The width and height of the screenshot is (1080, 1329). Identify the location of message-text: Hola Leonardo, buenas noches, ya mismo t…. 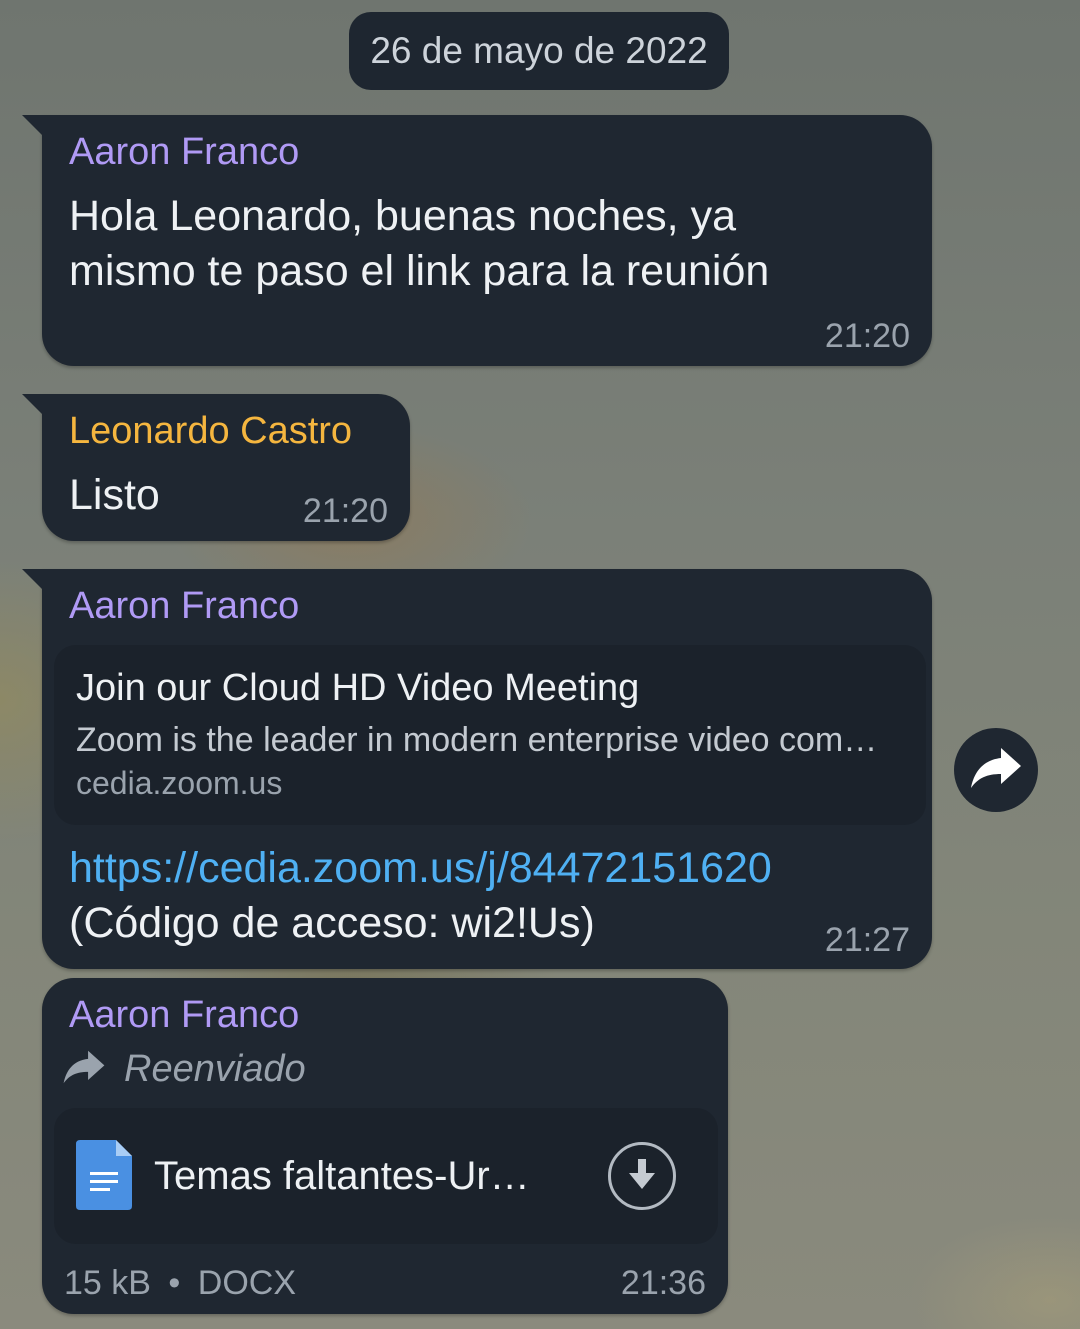
(419, 244).